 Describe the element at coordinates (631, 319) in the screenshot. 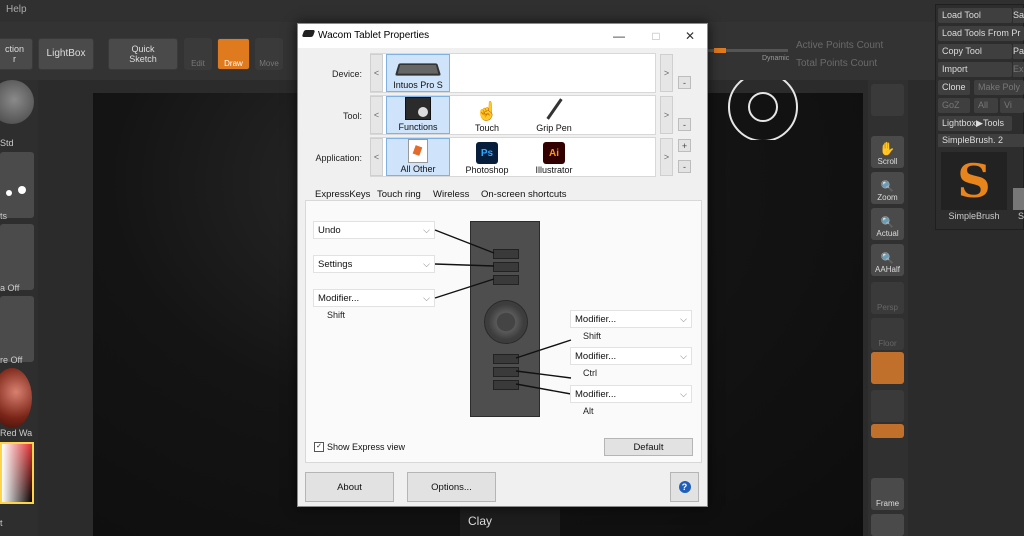

I see `expresskey-4-dropdown: Modifier... ⌵` at that location.